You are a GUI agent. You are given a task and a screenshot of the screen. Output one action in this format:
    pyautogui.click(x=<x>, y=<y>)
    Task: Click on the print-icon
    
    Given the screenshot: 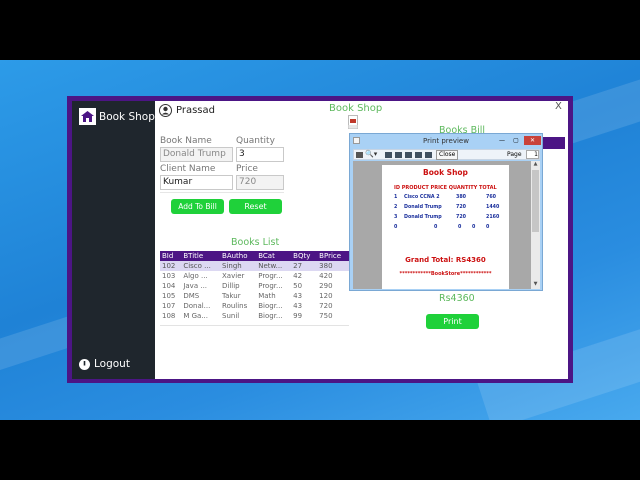 What is the action you would take?
    pyautogui.click(x=359, y=155)
    